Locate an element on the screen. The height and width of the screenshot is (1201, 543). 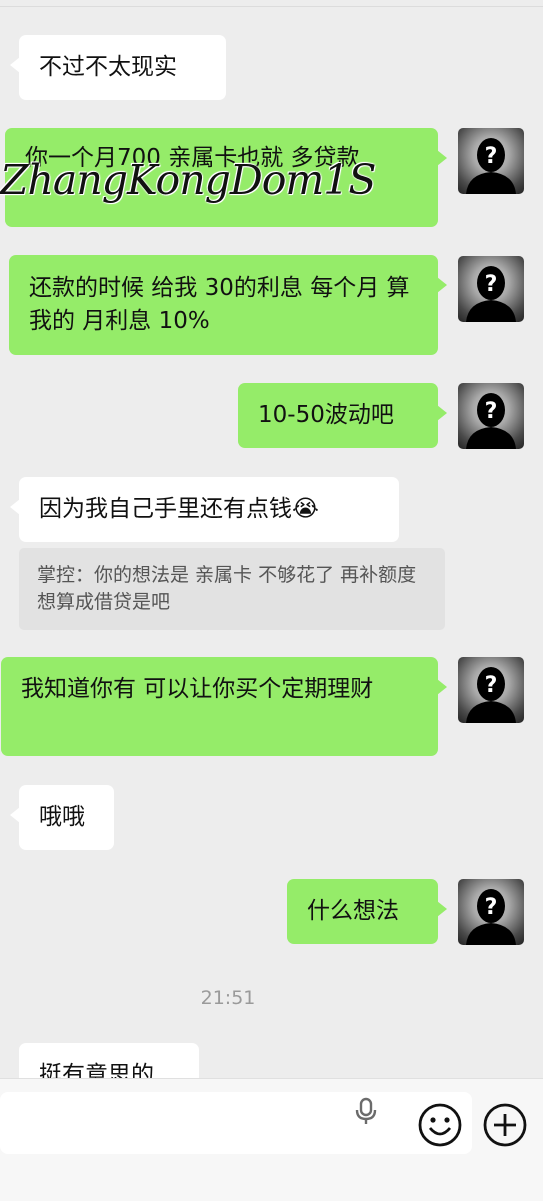
timestamp: 21:51 is located at coordinates (228, 998).